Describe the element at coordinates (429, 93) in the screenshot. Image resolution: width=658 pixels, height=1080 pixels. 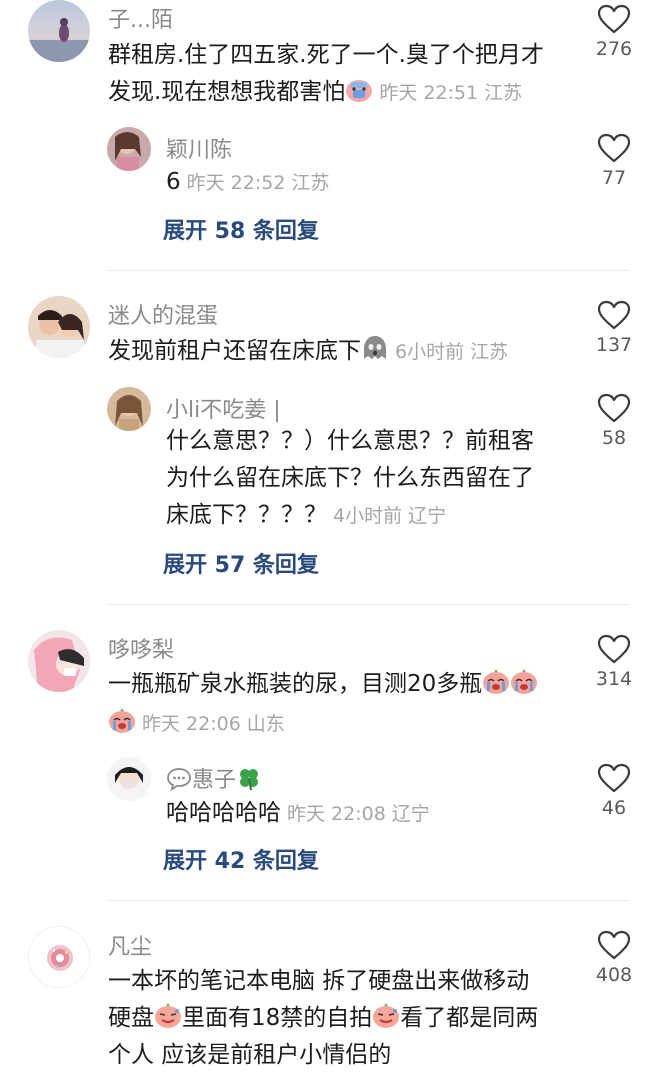
I see `comment-time: 昨天 22:51` at that location.